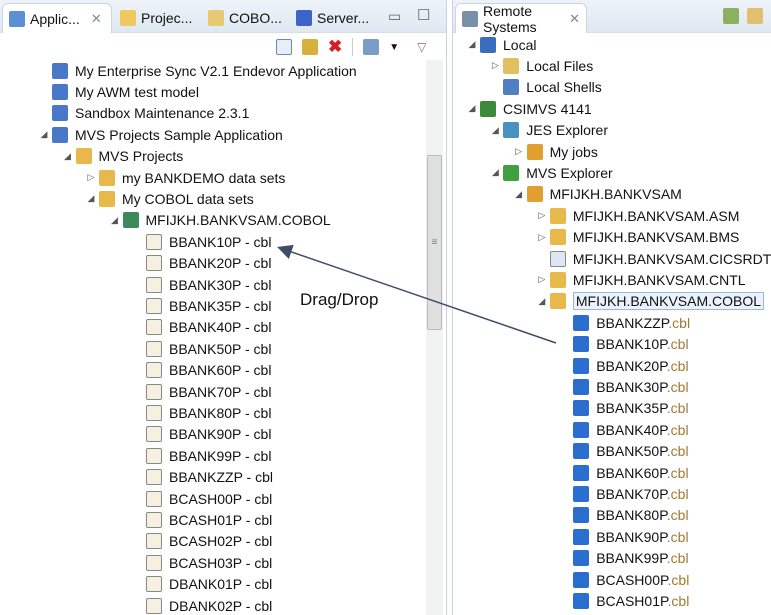 The height and width of the screenshot is (615, 771). I want to click on refresh-icon, so click(755, 16).